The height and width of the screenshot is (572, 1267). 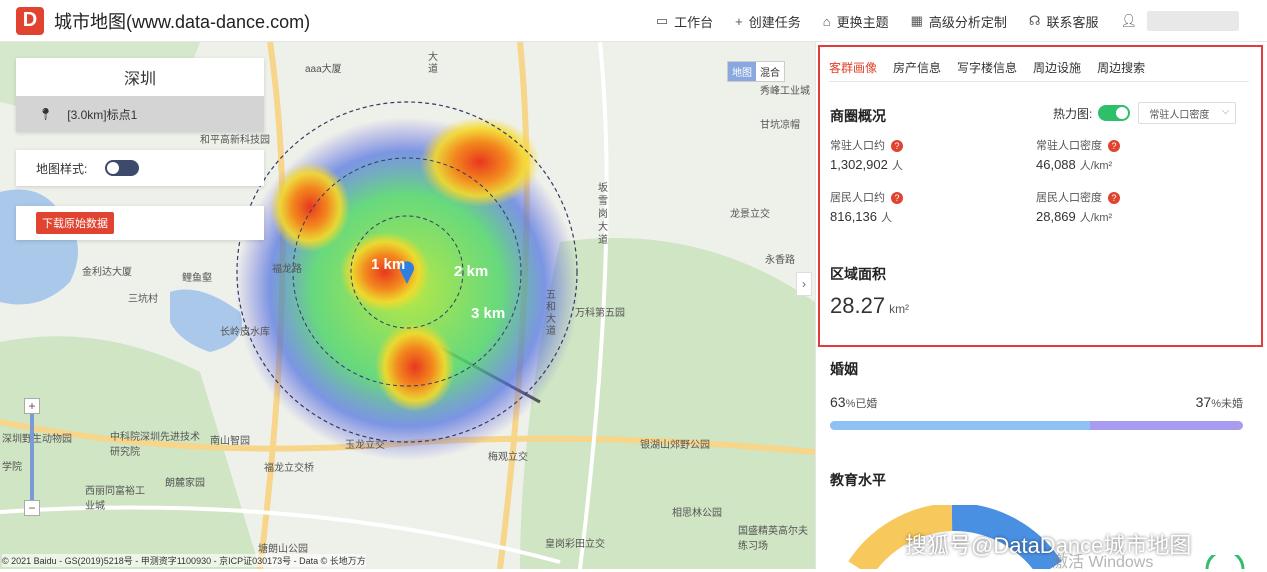 I want to click on zoom-out-button: −, so click(x=32, y=508).